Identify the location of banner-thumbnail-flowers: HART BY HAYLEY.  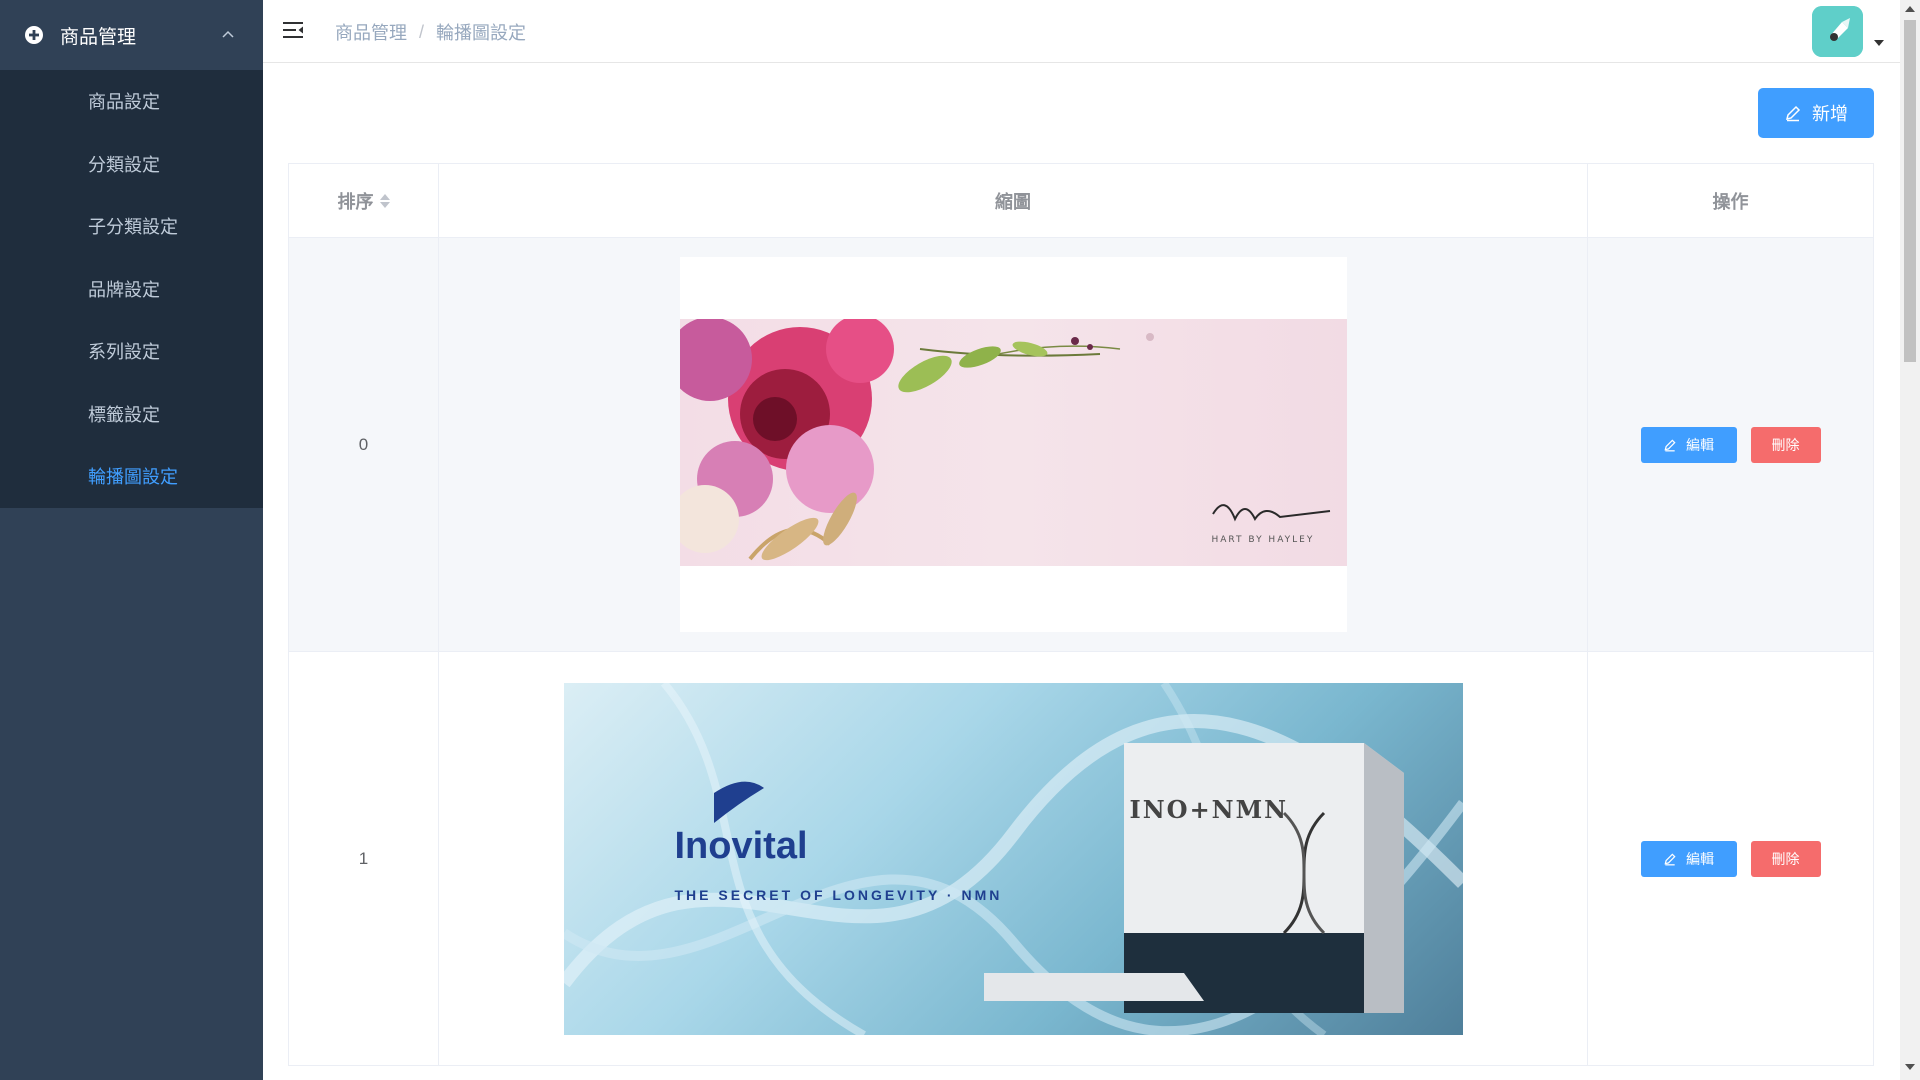
(1013, 444).